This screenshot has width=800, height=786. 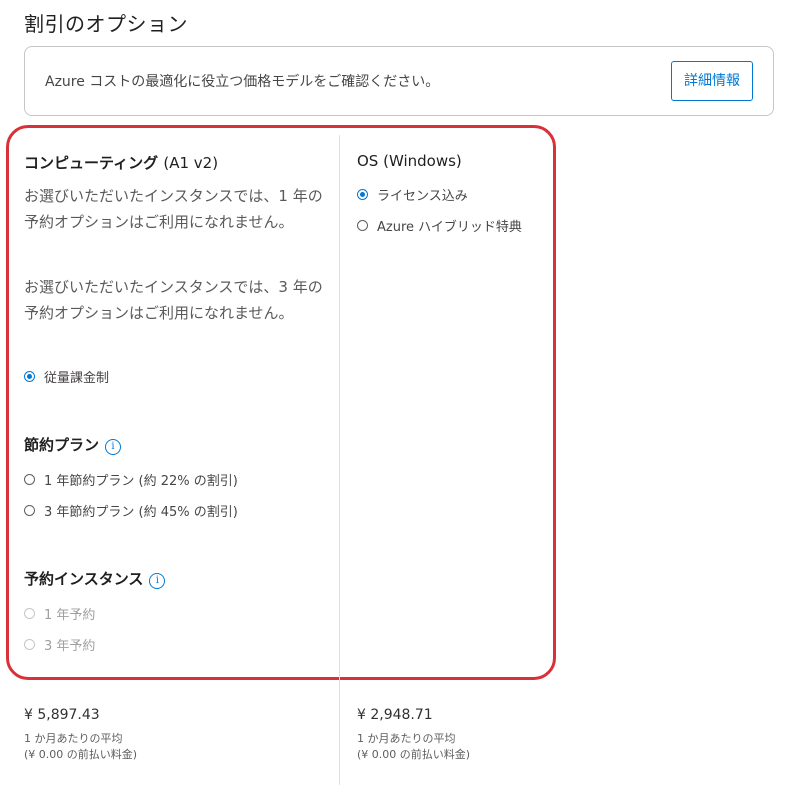 I want to click on os-license-included-label: ライセンス込み, so click(x=422, y=196).